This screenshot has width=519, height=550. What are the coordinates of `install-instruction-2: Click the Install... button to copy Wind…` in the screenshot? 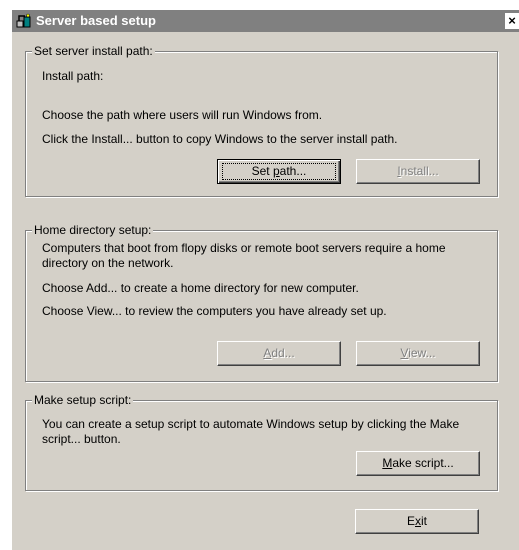 It's located at (220, 139).